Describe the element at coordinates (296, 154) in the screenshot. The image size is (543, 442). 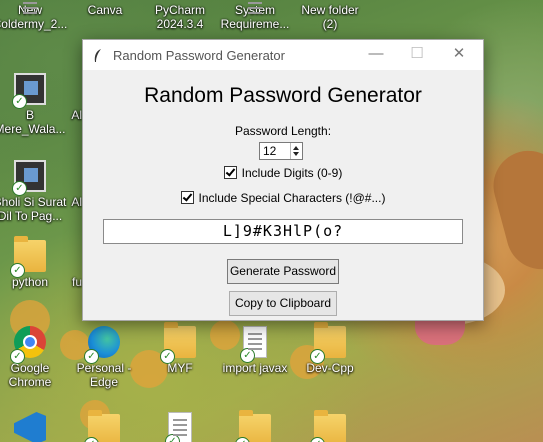
I see `spin-down-icon` at that location.